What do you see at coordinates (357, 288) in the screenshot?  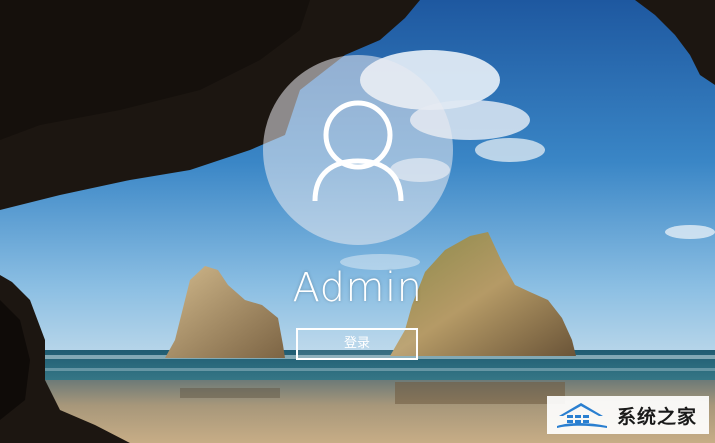 I see `account-username: Admin` at bounding box center [357, 288].